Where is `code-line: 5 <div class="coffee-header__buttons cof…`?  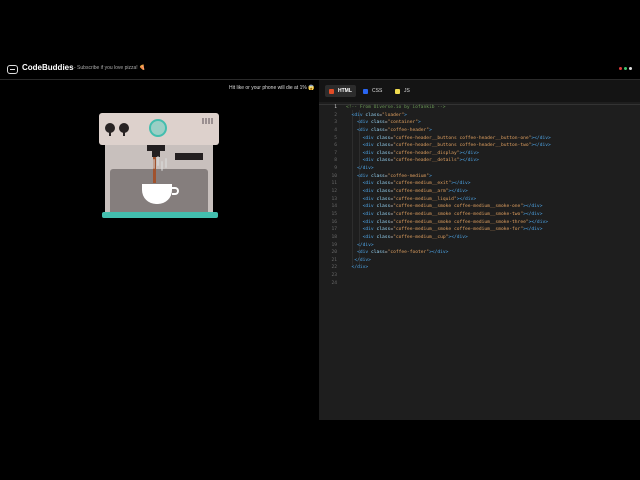
code-line: 5 <div class="coffee-header__buttons cof… is located at coordinates (479, 139).